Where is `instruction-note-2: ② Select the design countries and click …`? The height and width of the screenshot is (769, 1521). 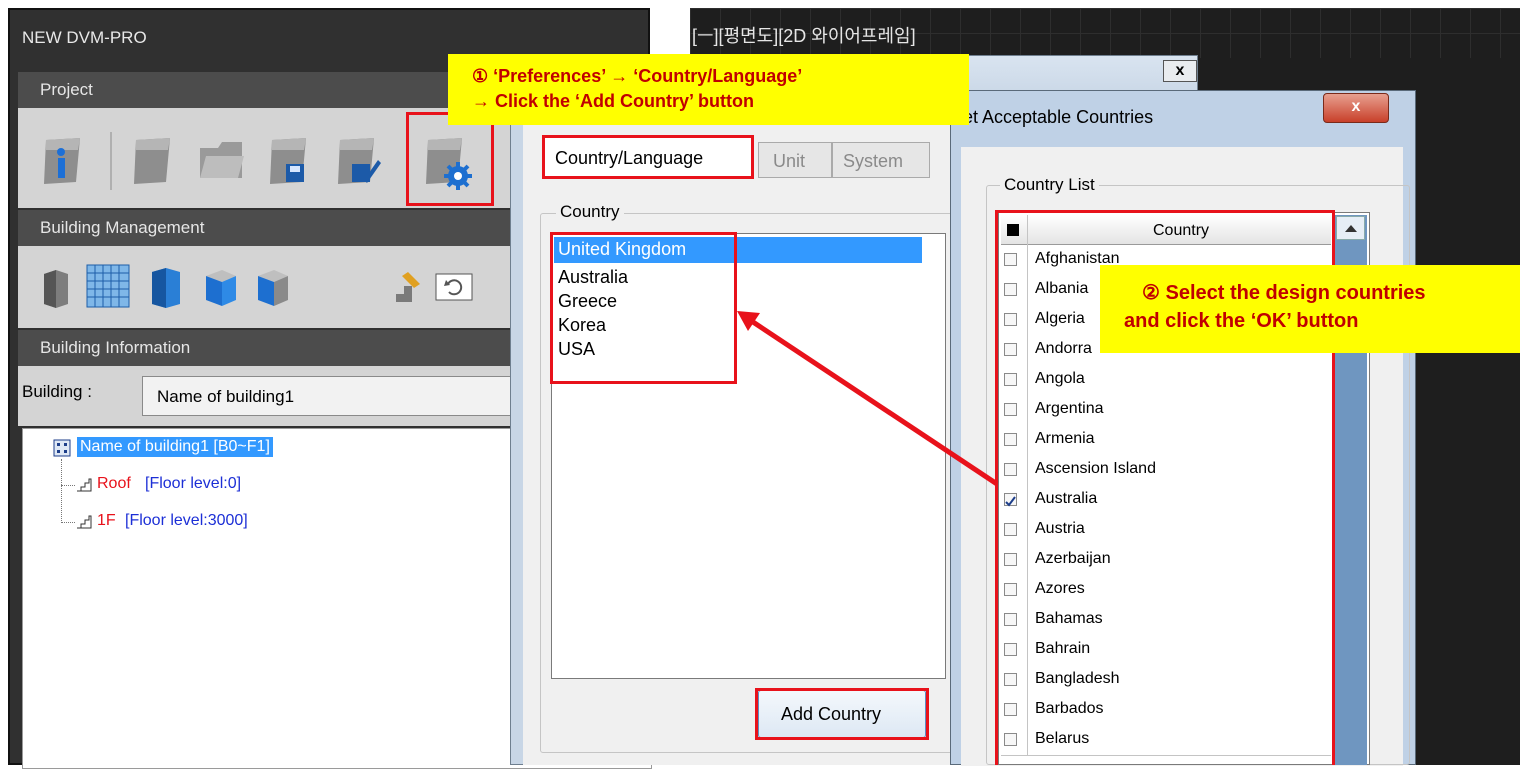
instruction-note-2: ② Select the design countries and click … is located at coordinates (1310, 309).